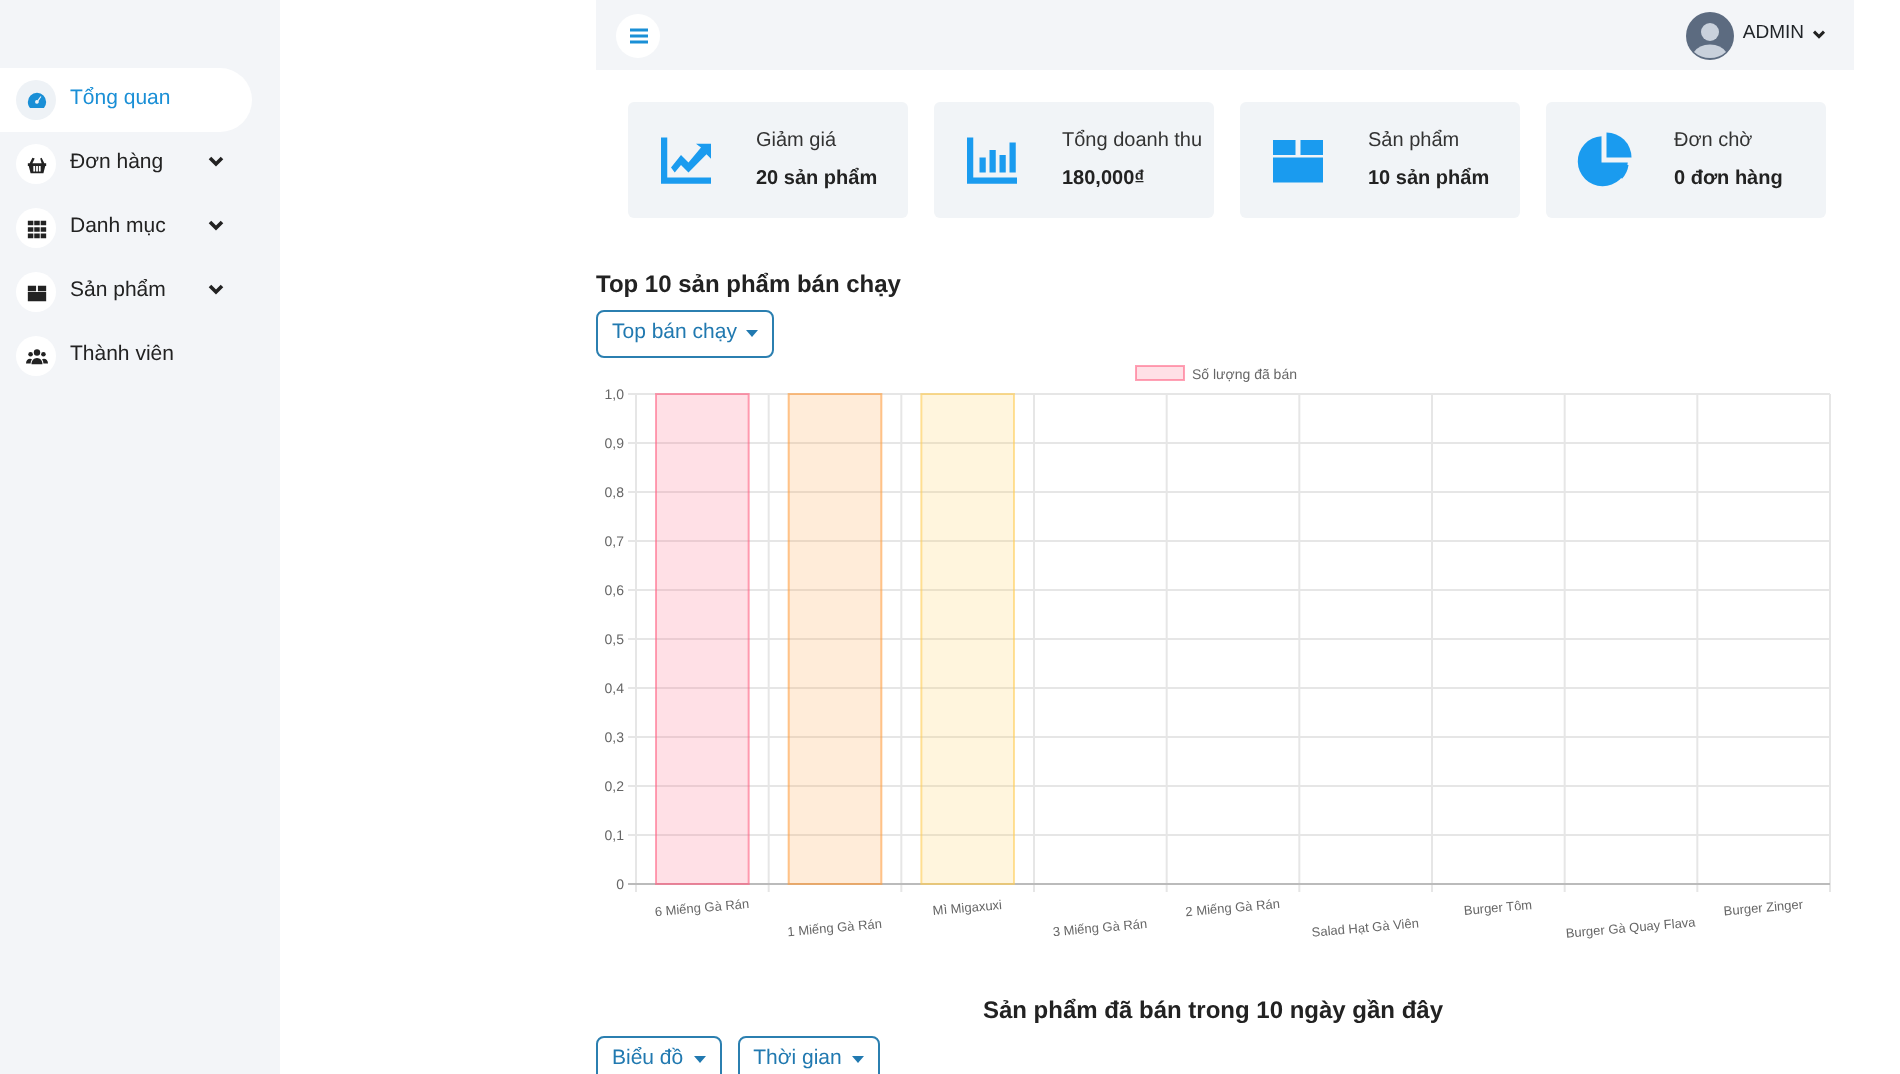 This screenshot has height=1074, width=1900. What do you see at coordinates (126, 228) in the screenshot?
I see `sidebar-item: Danh mục` at bounding box center [126, 228].